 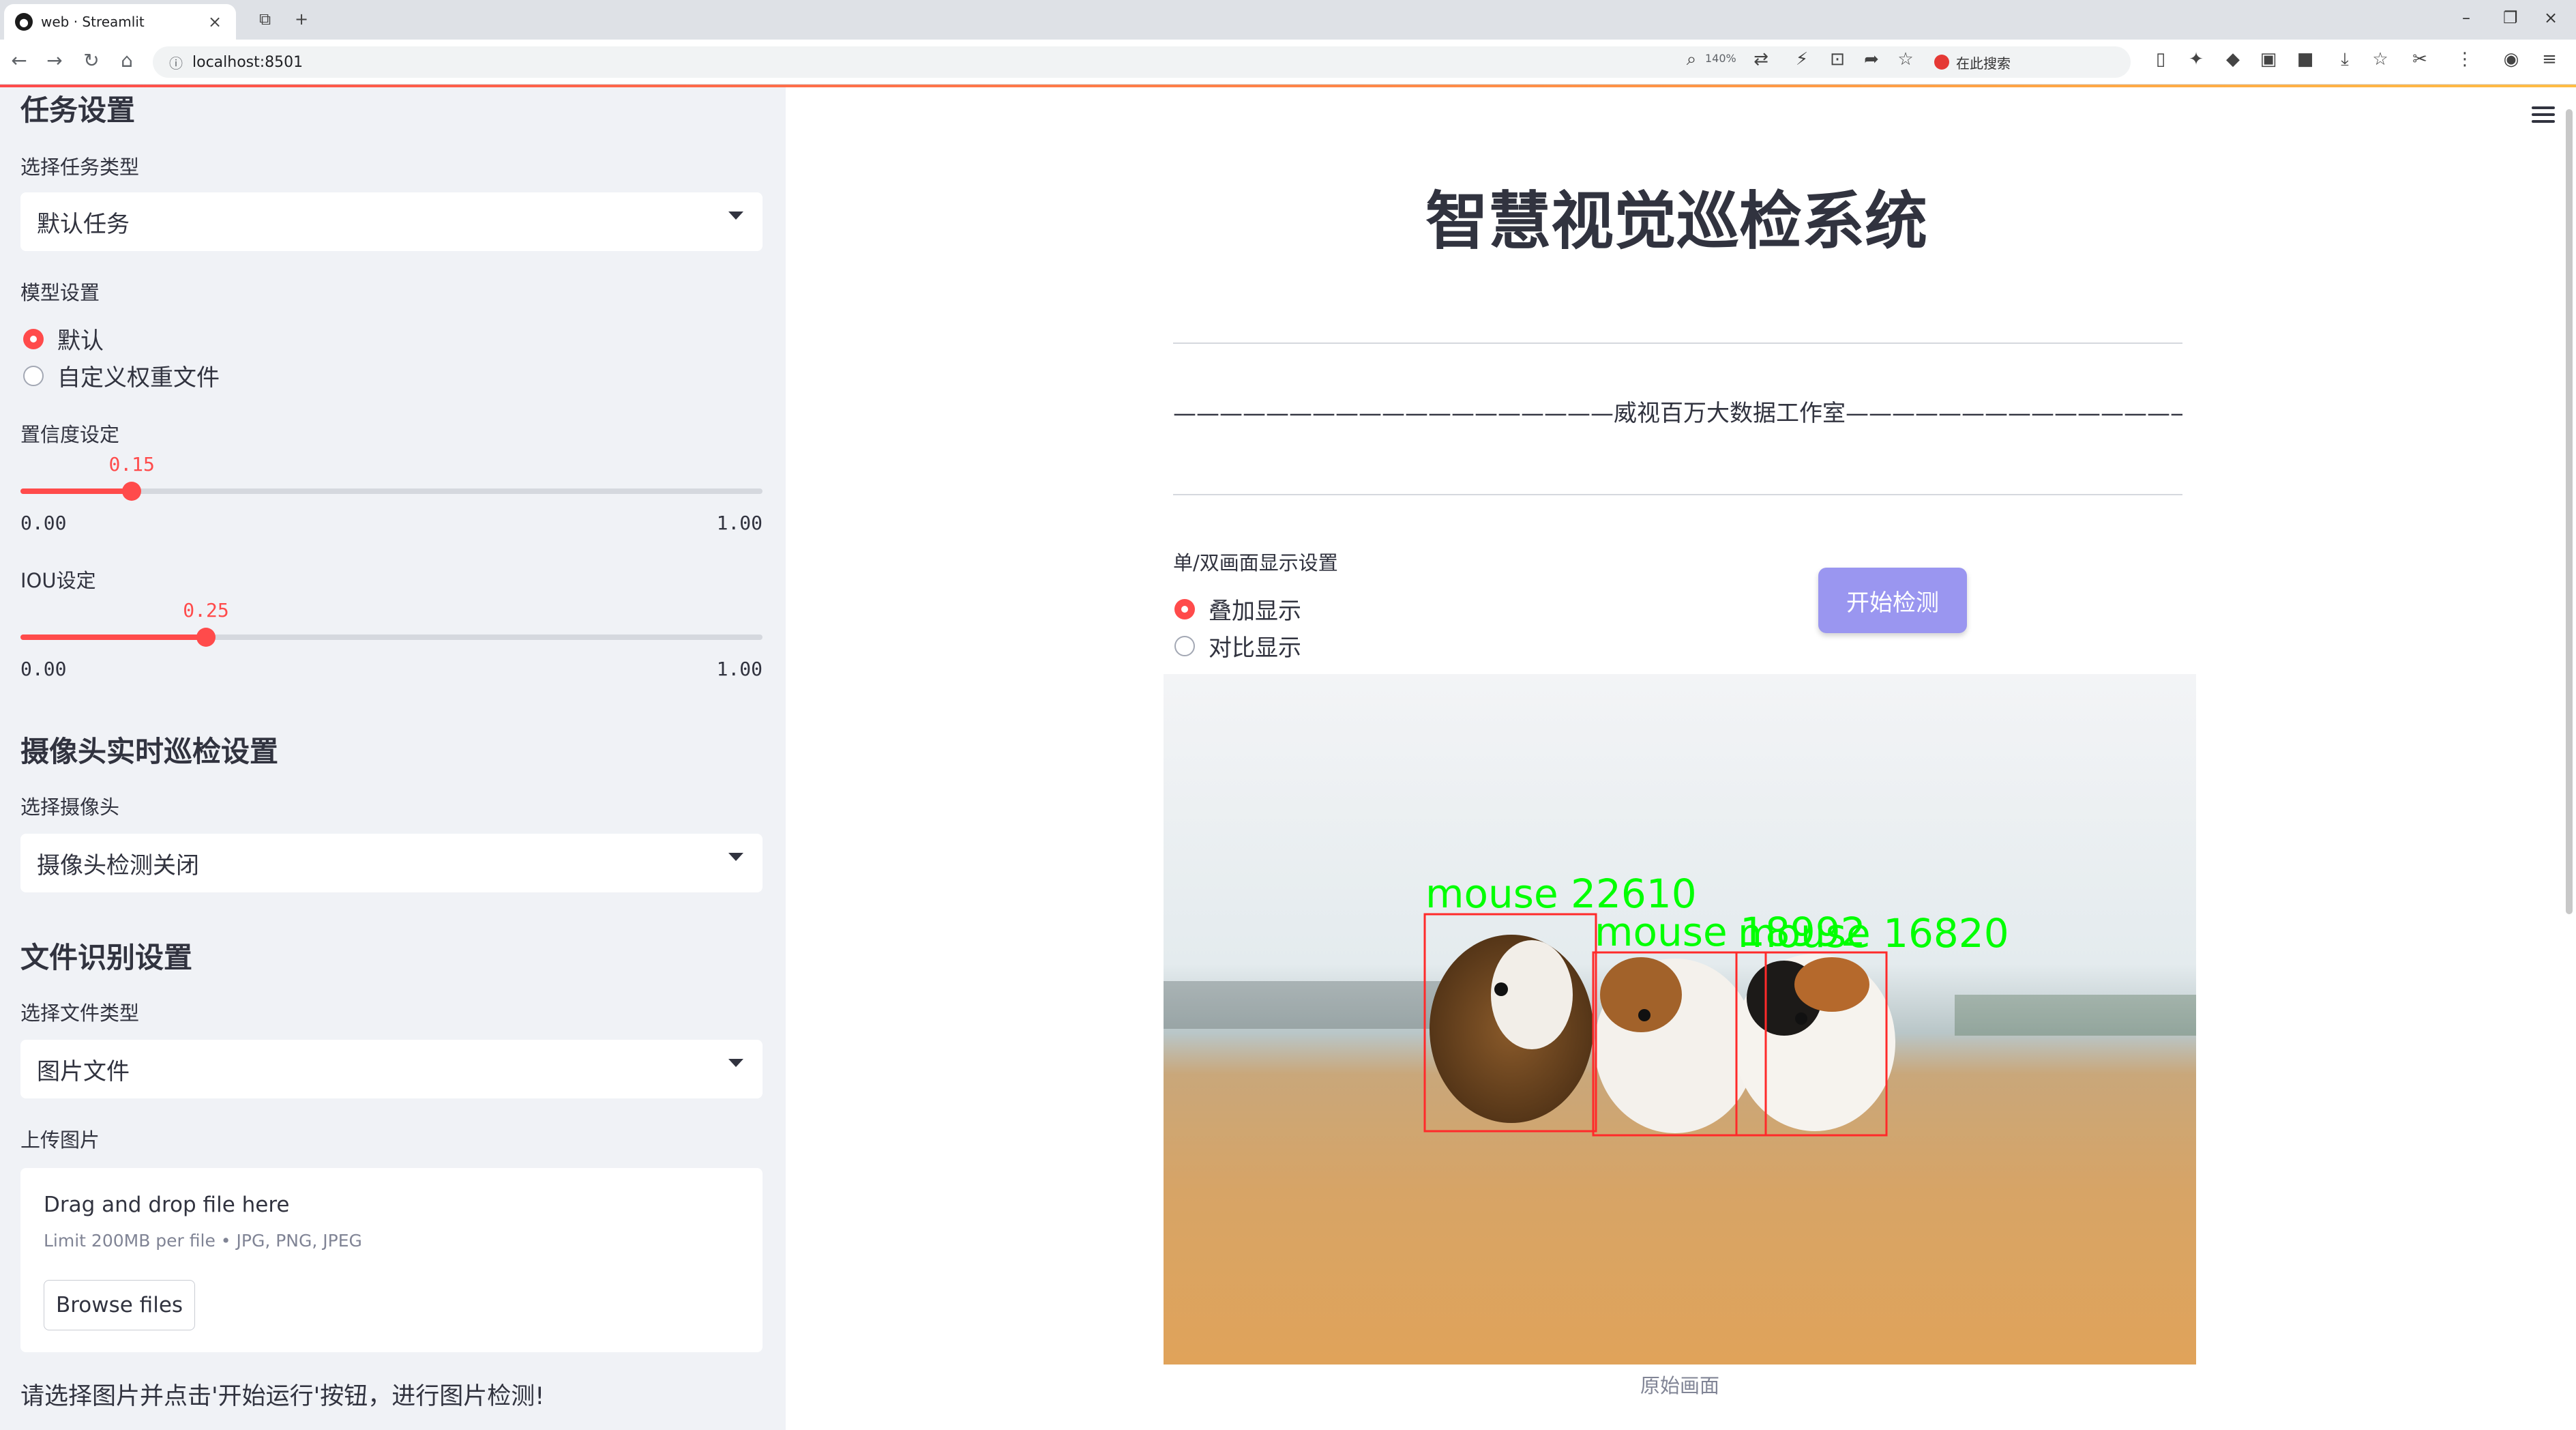 I want to click on task-type-select: 默认任务, so click(x=391, y=221).